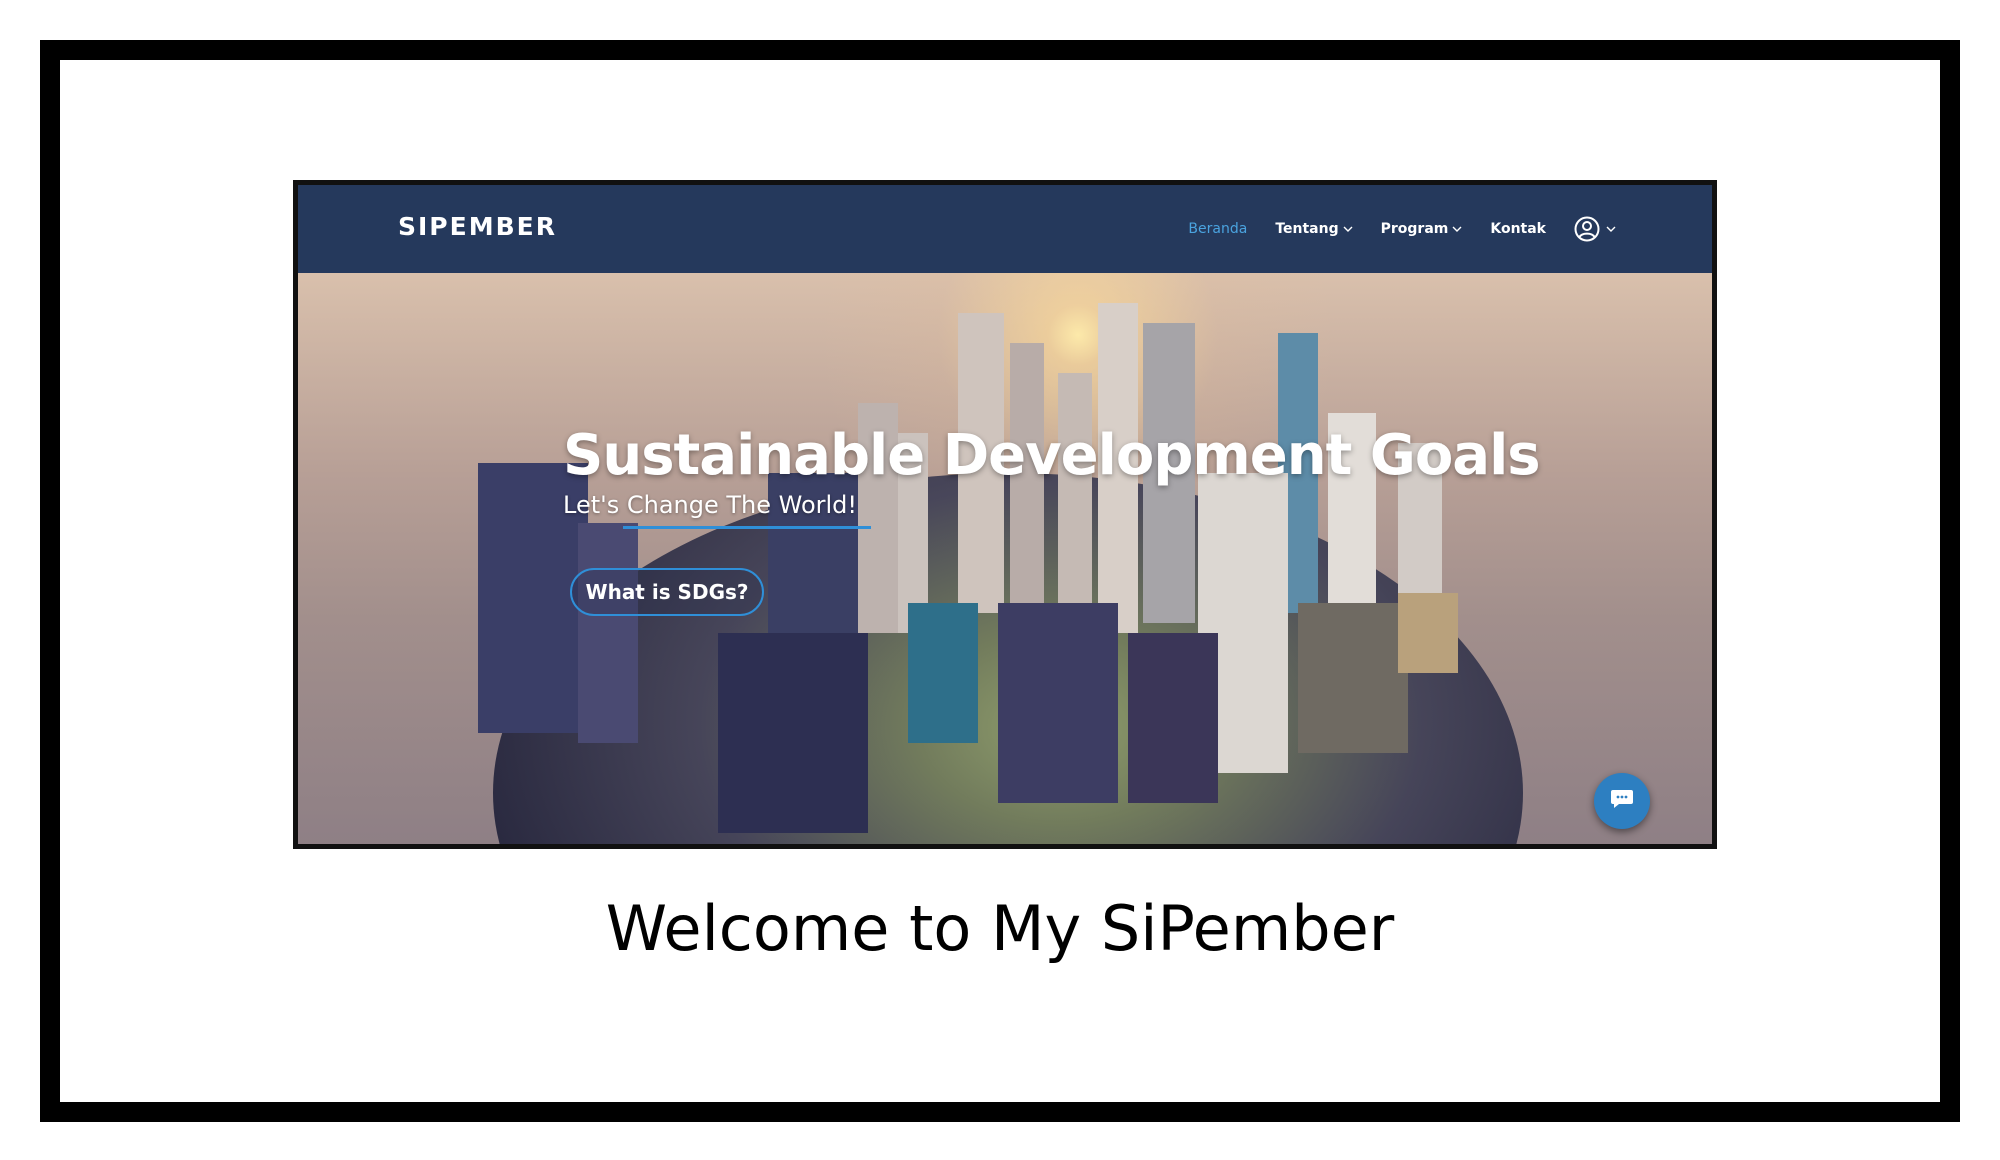 This screenshot has width=2000, height=1160. I want to click on nav-item-program: Program, so click(1422, 229).